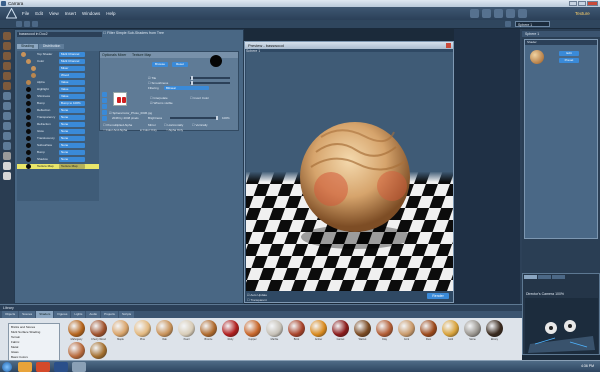  Describe the element at coordinates (7, 146) in the screenshot. I see `grab-tool-icon` at that location.